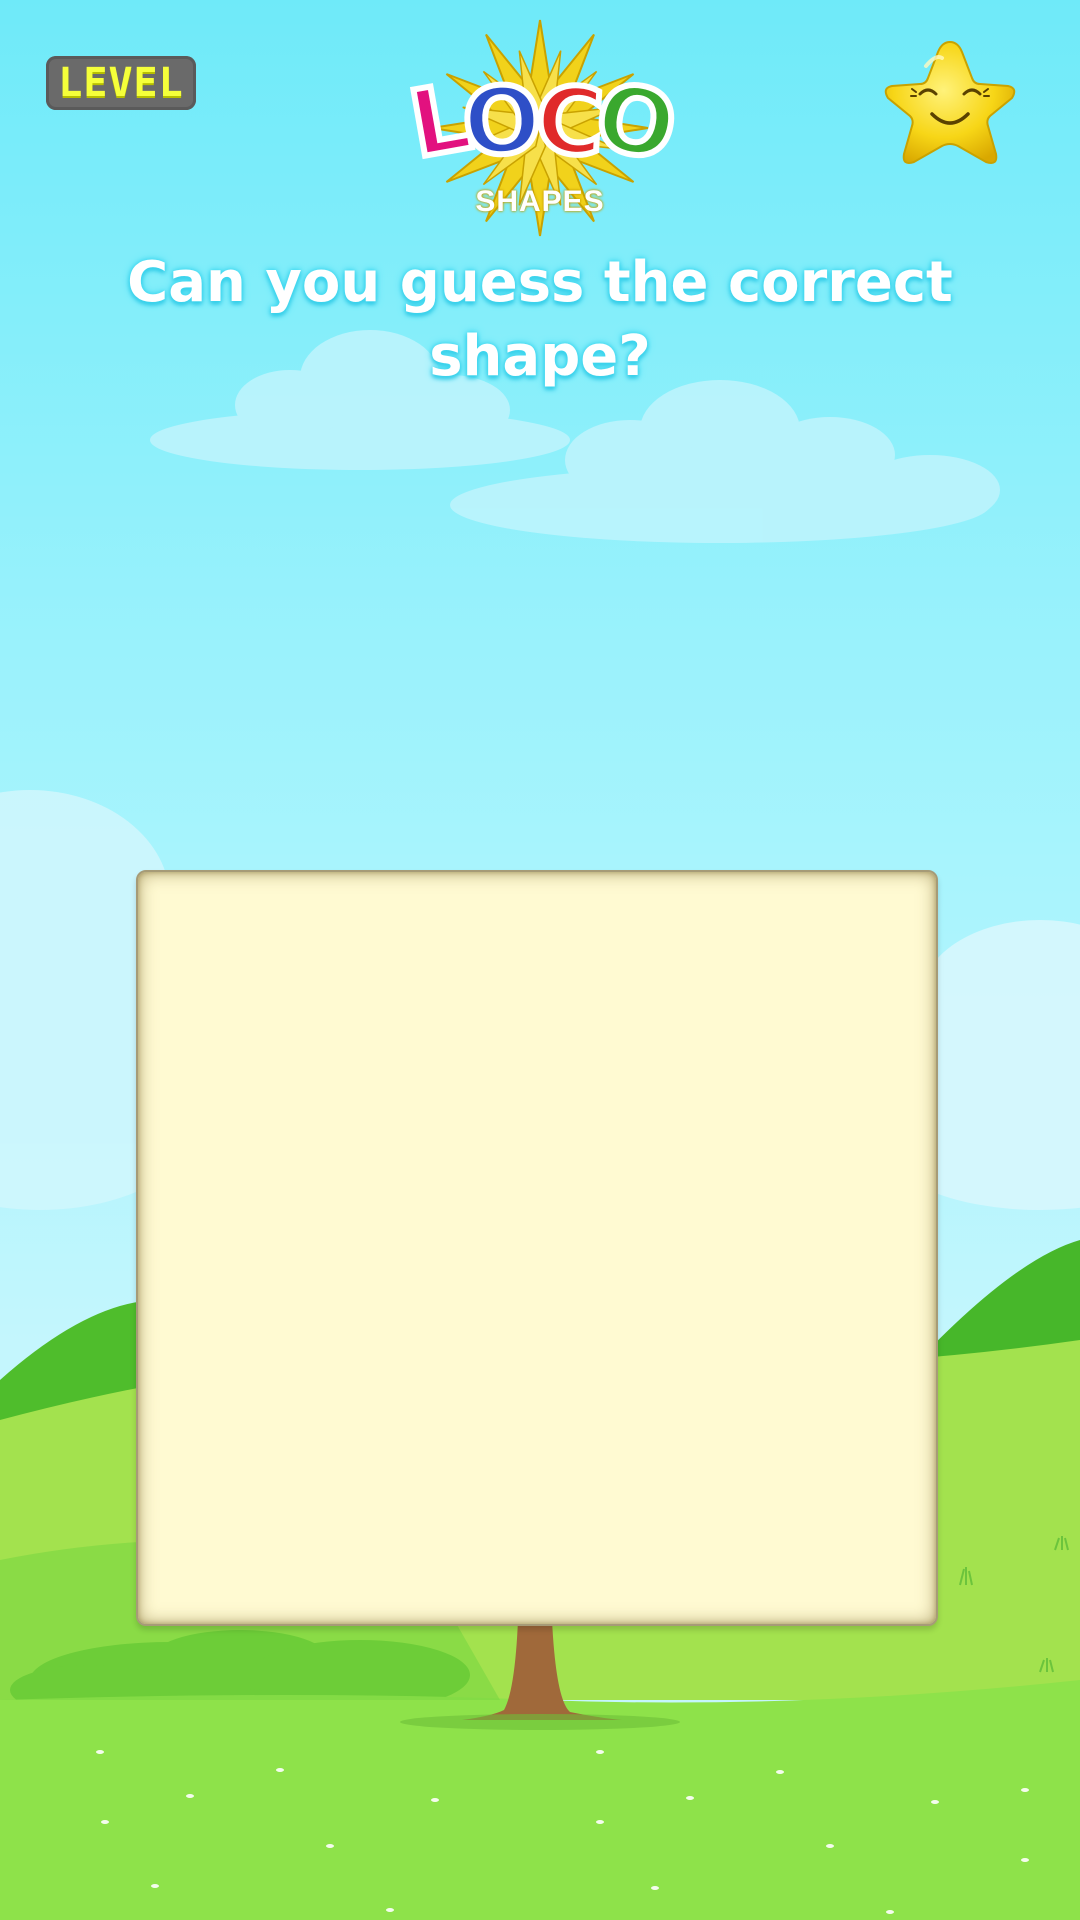 The width and height of the screenshot is (1080, 1920). I want to click on logo-title: LOCO, so click(540, 122).